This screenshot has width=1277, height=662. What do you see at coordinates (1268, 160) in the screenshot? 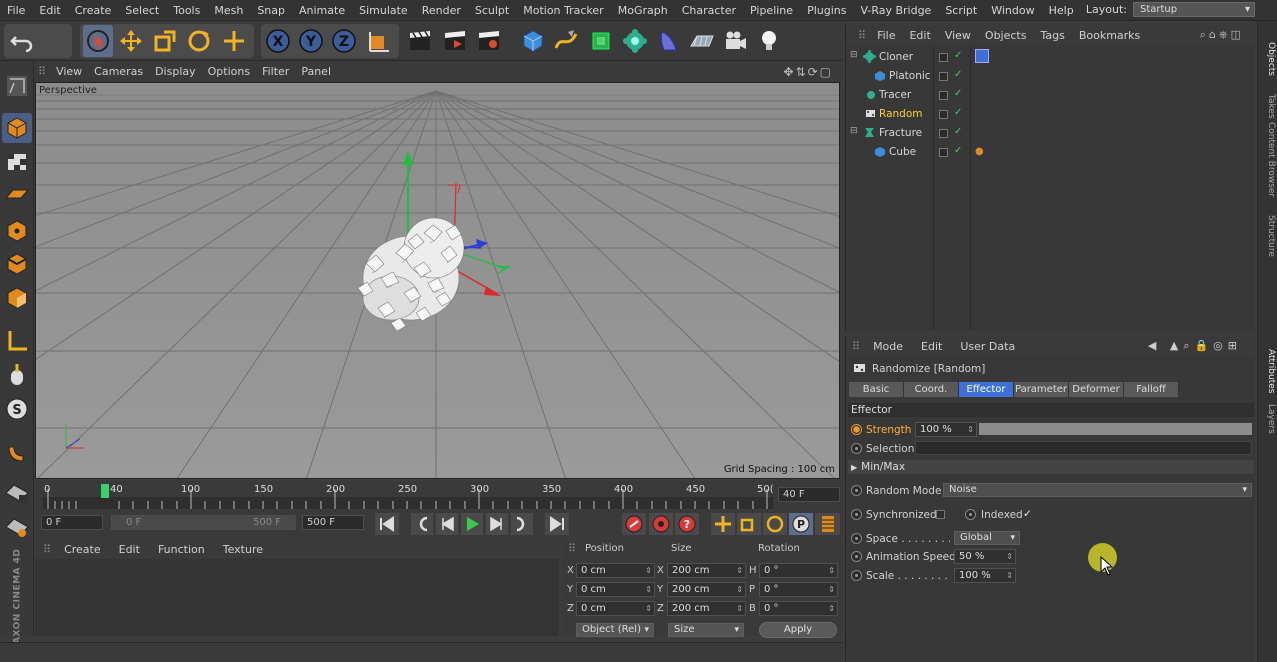
I see `dock-tab-content-browser: Content Browser` at bounding box center [1268, 160].